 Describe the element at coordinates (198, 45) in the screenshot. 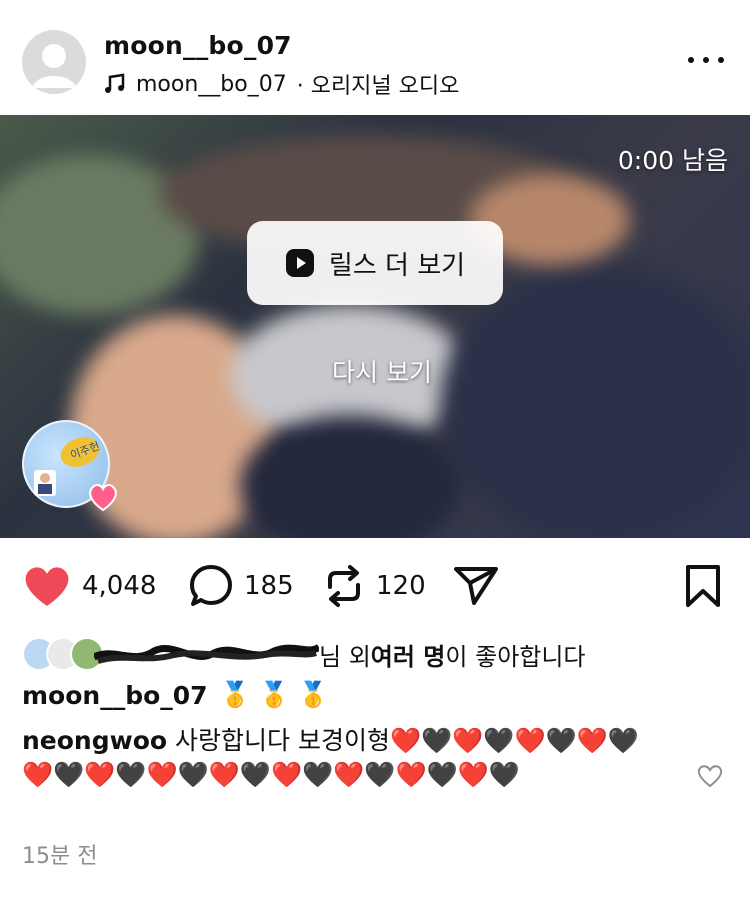

I see `post-username: moon__bo_07` at that location.